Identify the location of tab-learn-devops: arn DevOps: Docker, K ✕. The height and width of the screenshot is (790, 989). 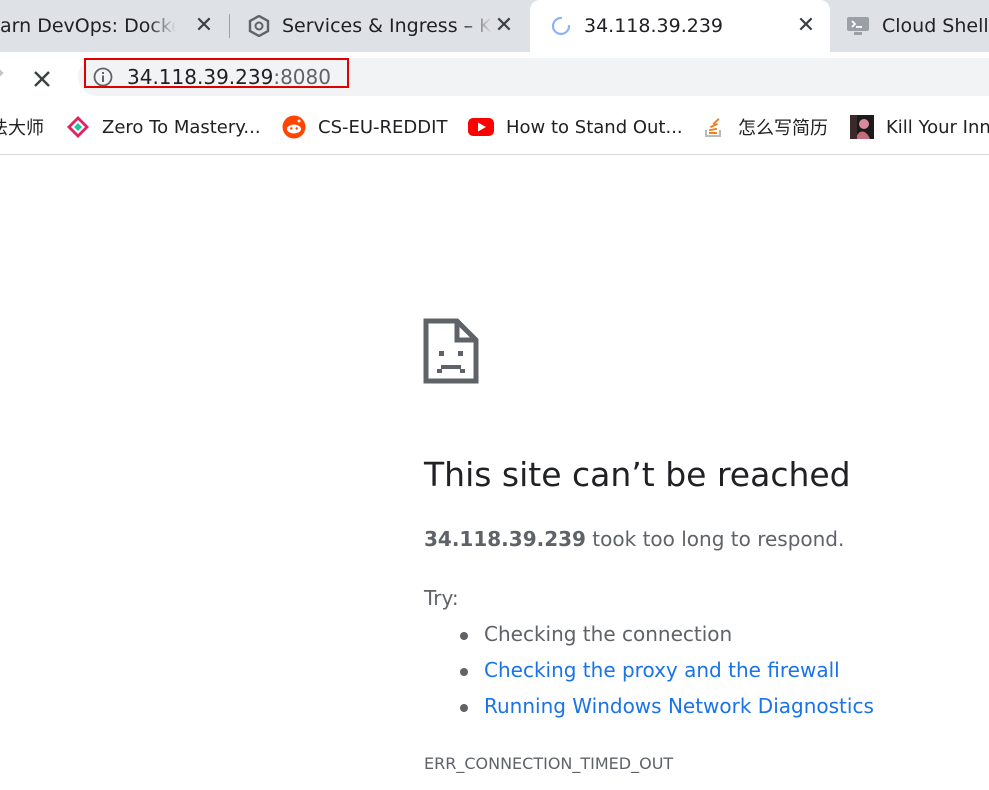
(114, 26).